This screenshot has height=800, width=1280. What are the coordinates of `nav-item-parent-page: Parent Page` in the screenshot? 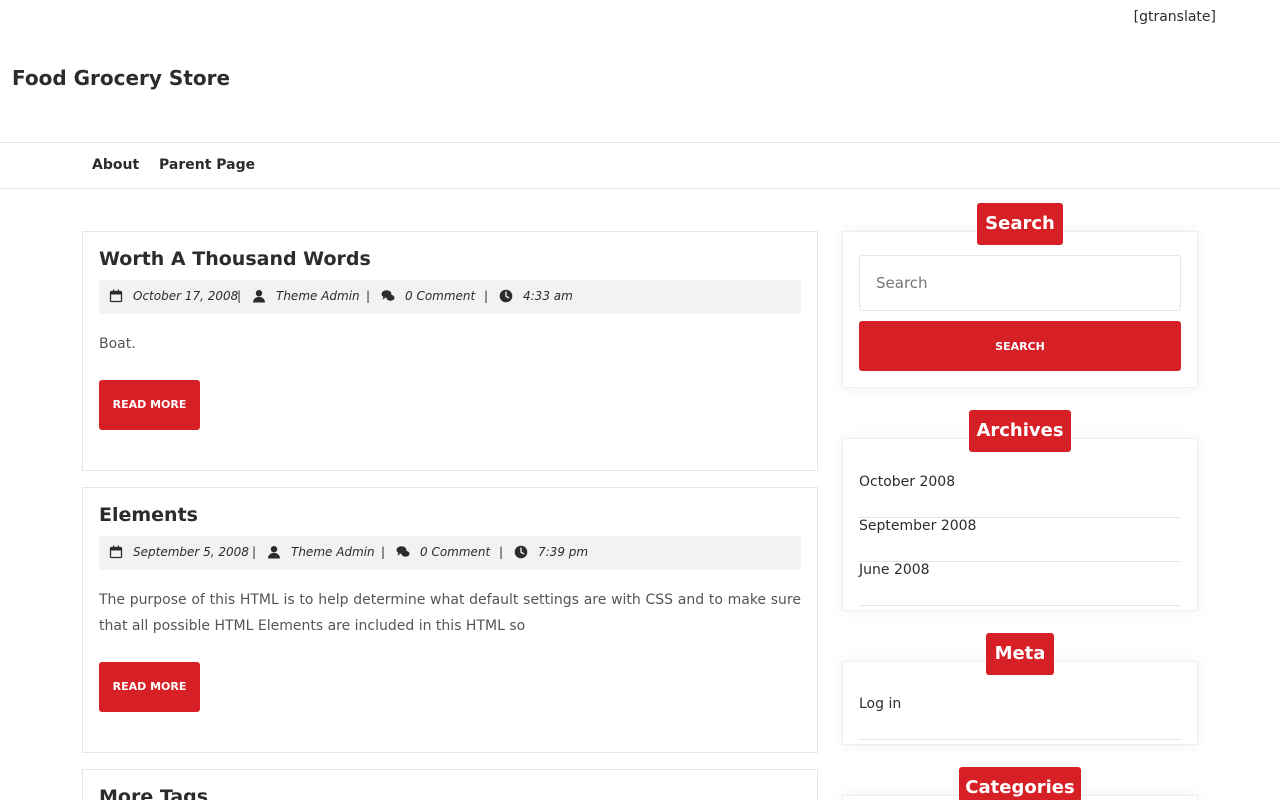 It's located at (207, 165).